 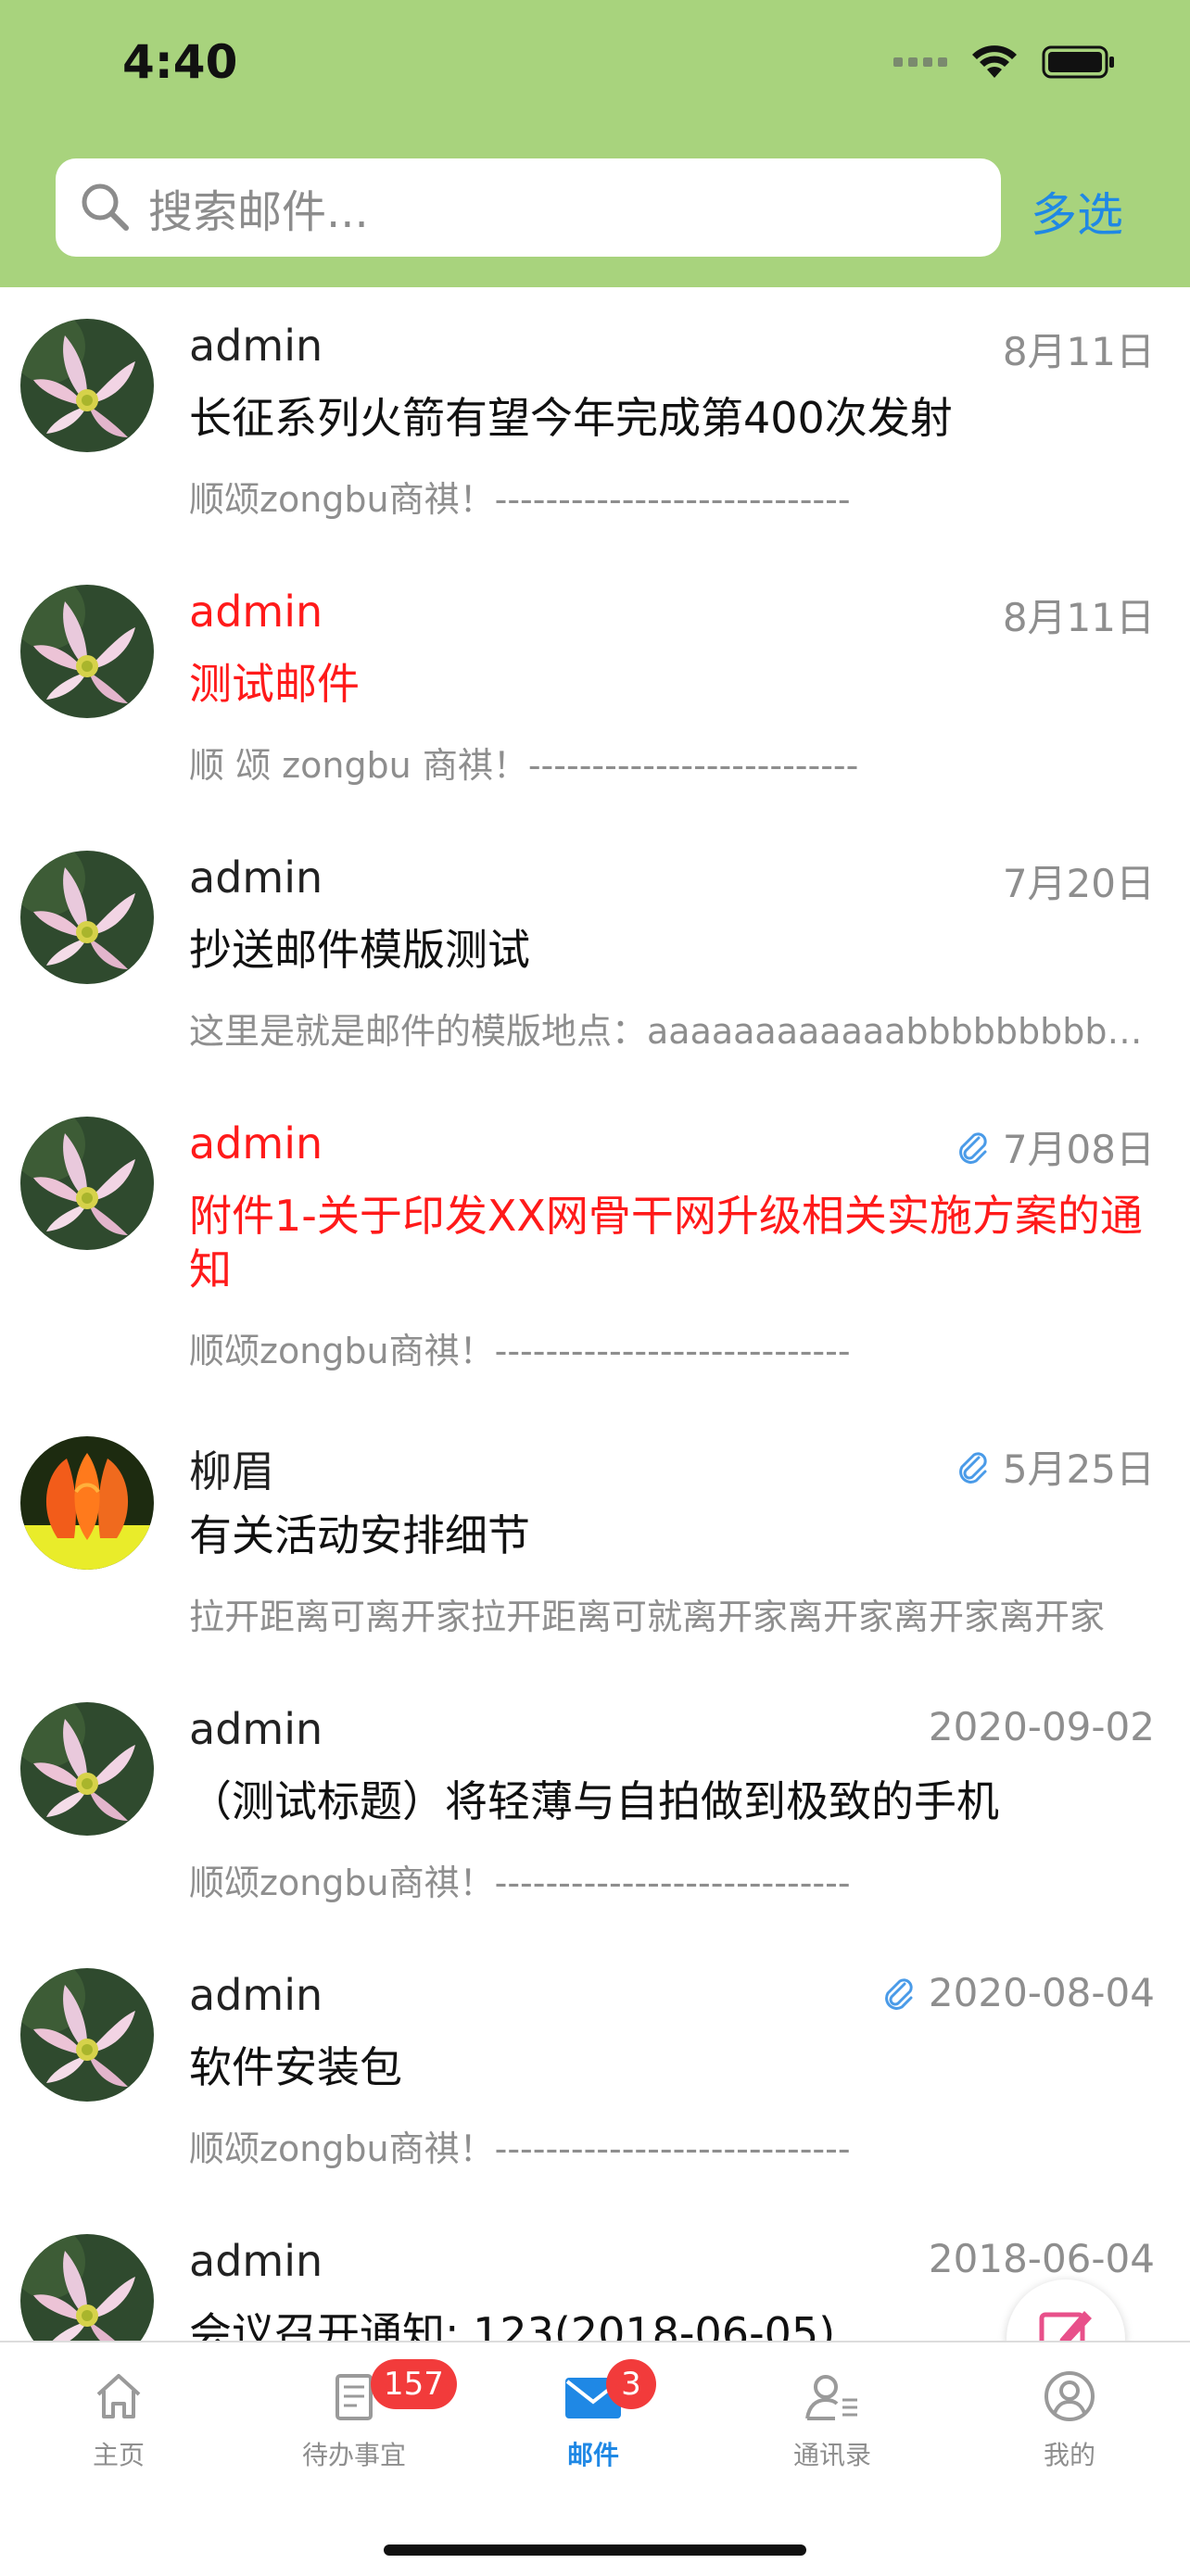 I want to click on mail-date: 5月25日, so click(x=1078, y=1469).